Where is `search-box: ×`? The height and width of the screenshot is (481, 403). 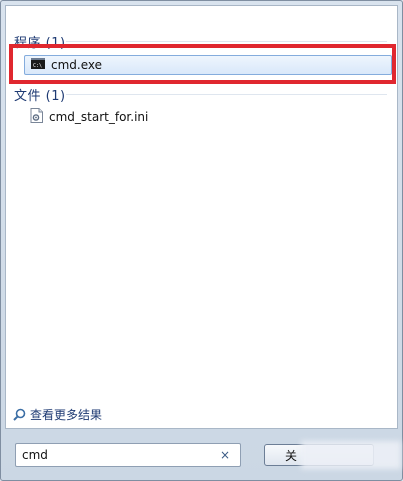
search-box: × is located at coordinates (128, 455).